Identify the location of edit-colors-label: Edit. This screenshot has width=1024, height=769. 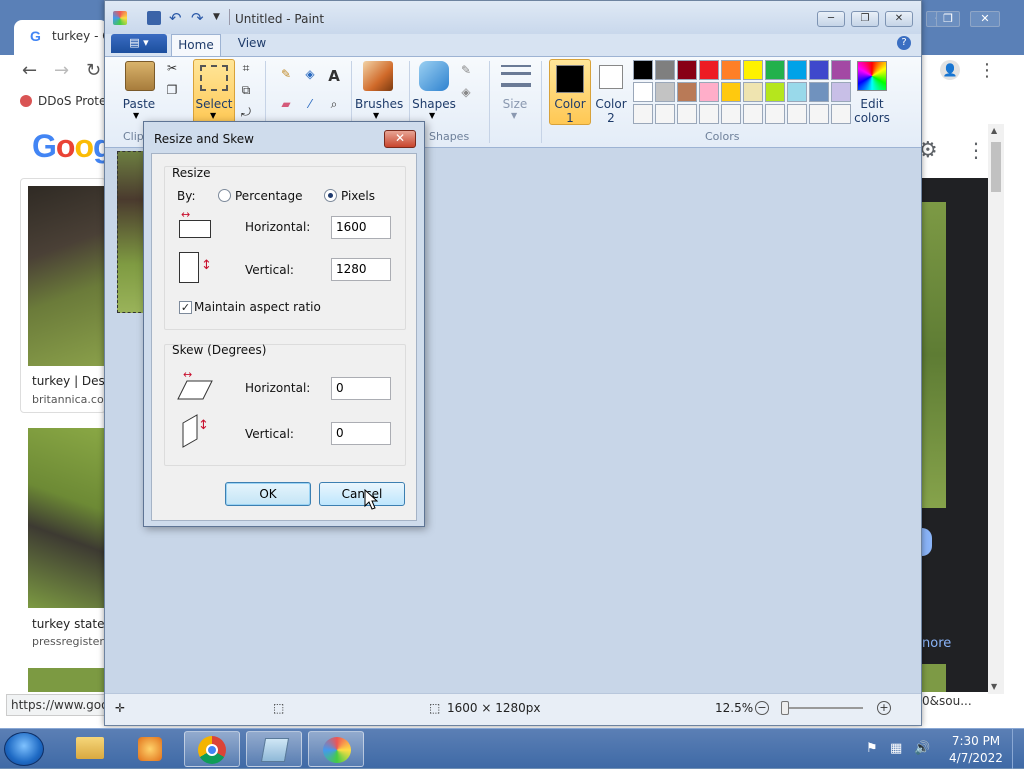
(872, 104).